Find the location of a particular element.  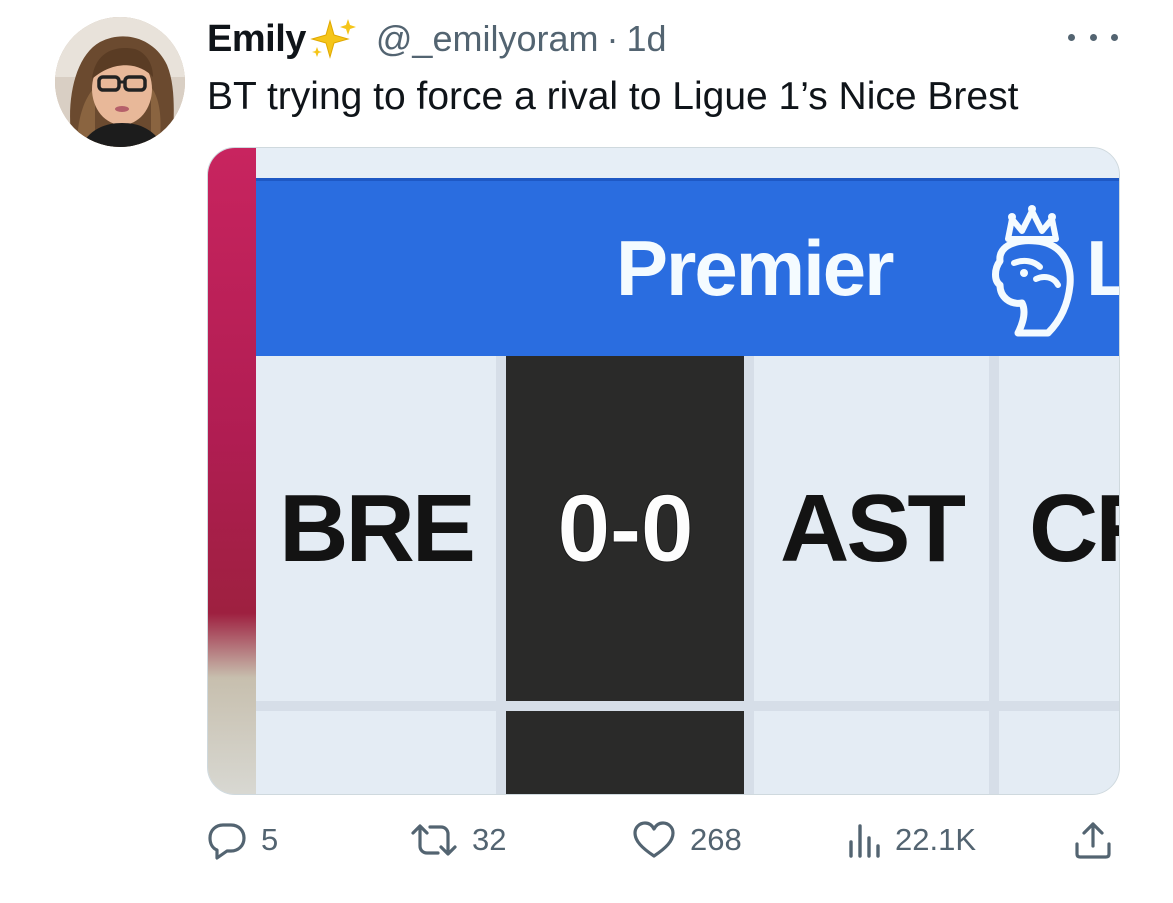

retweet-button: 32 is located at coordinates (458, 840).